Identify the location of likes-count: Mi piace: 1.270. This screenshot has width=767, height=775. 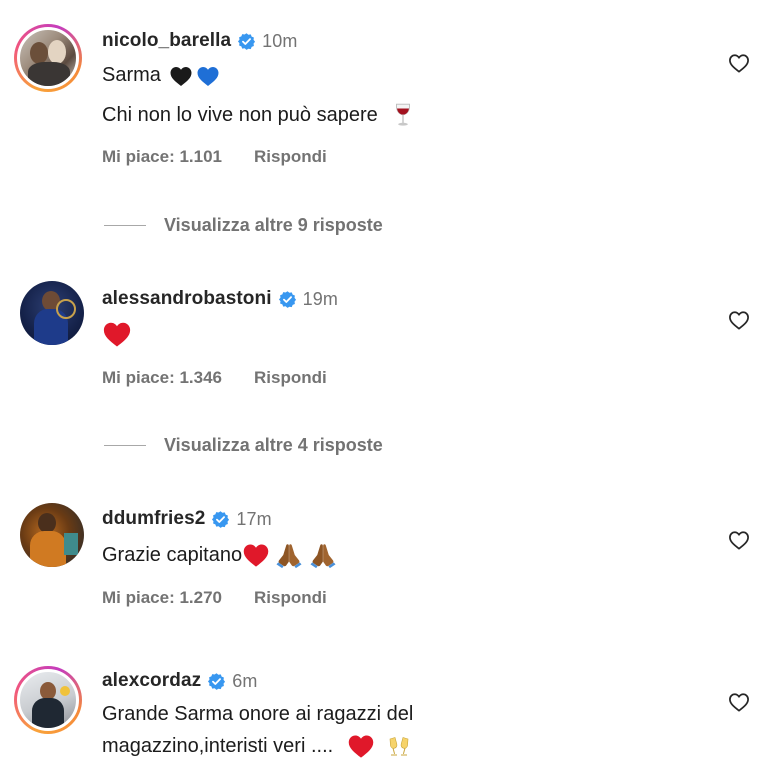
(162, 598).